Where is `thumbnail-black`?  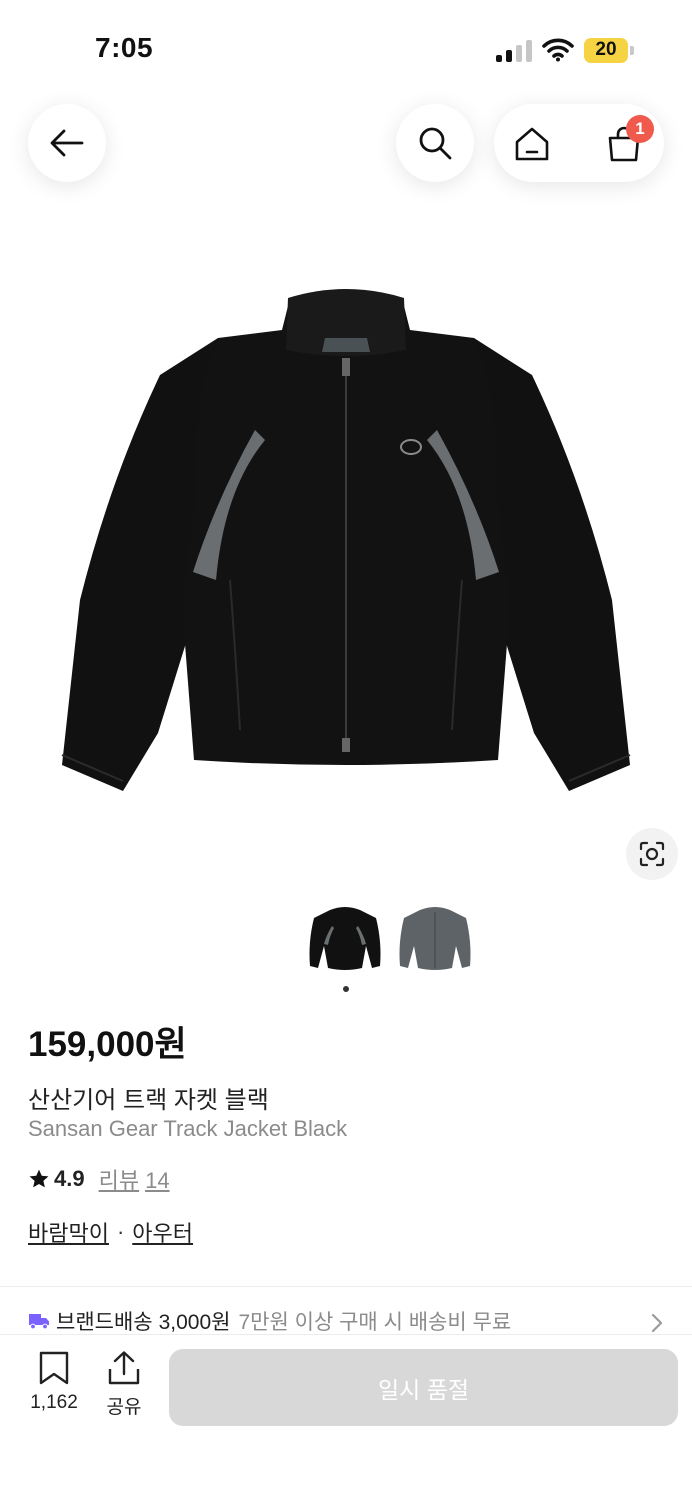 thumbnail-black is located at coordinates (345, 941).